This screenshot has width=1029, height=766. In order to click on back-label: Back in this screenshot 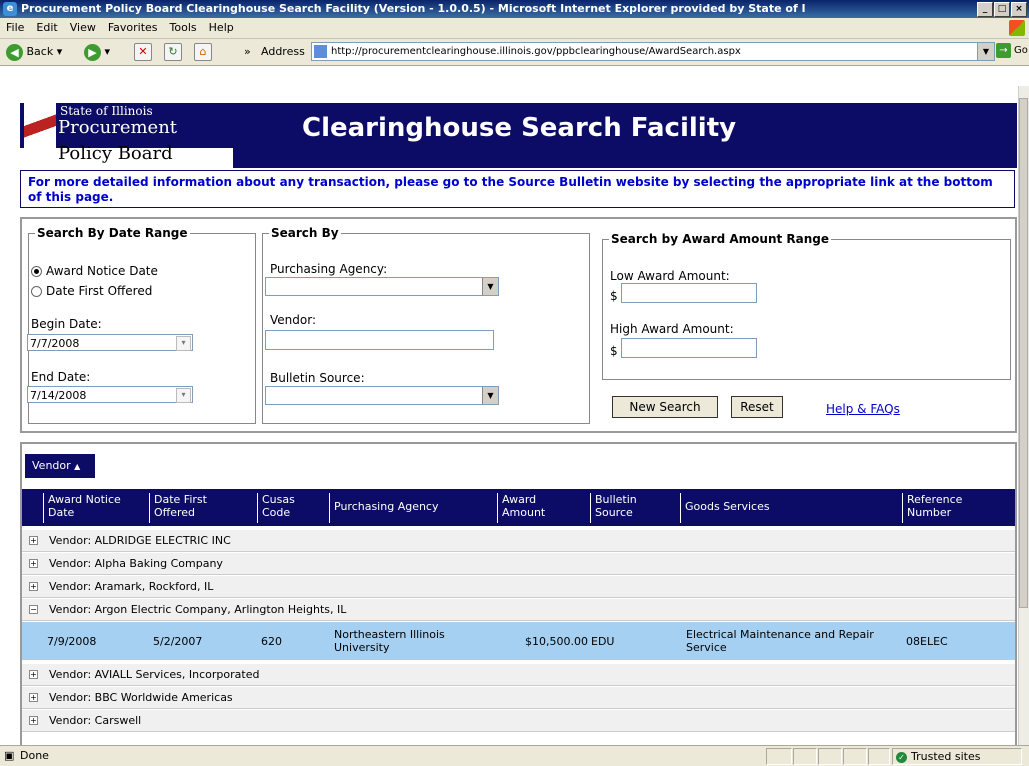, I will do `click(40, 51)`.